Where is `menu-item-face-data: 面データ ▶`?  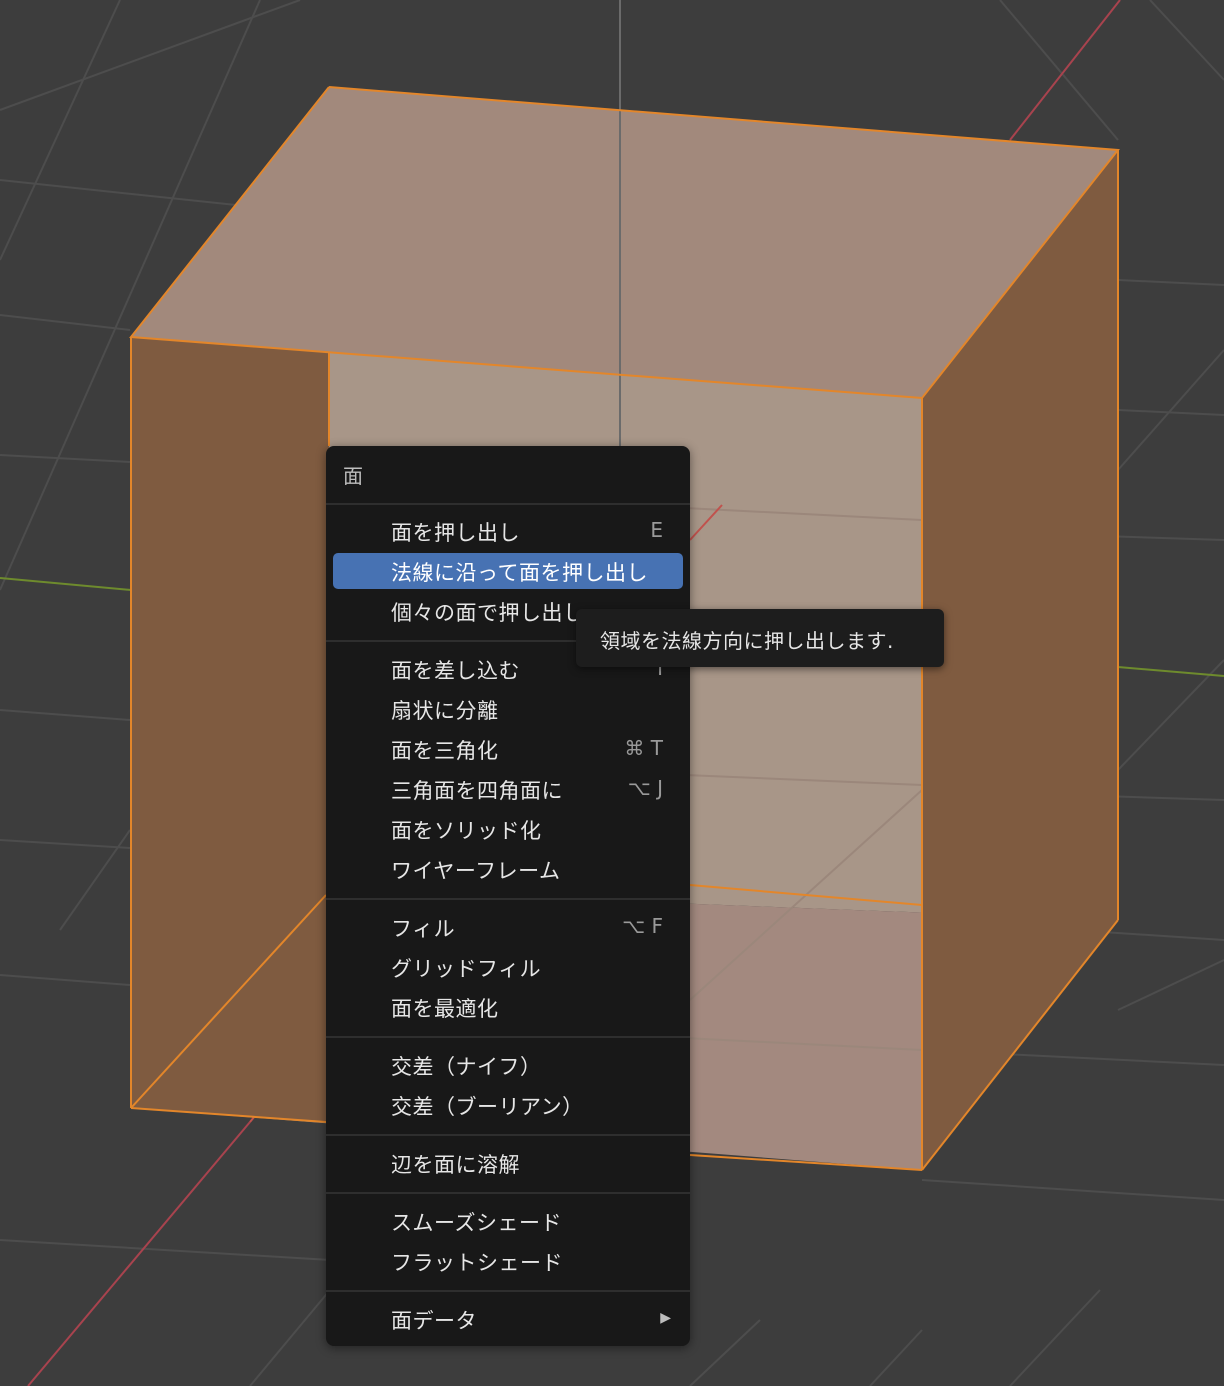
menu-item-face-data: 面データ ▶ is located at coordinates (508, 1319).